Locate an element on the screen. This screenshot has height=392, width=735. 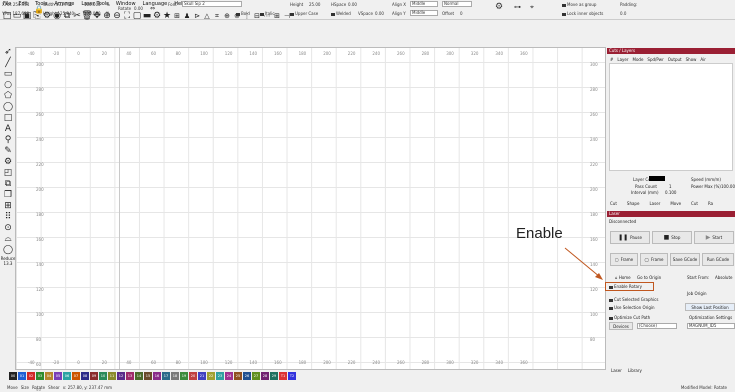
tab-laser: Laser is located at coordinates (616, 370).